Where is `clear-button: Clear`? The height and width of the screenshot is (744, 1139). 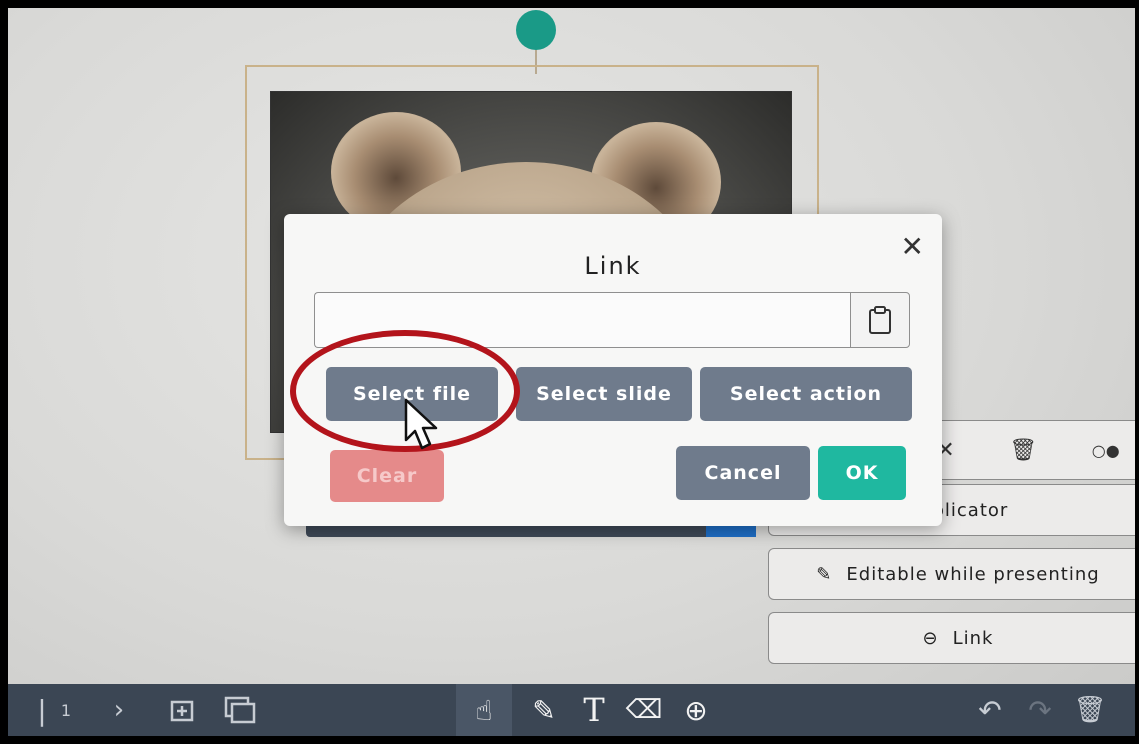
clear-button: Clear is located at coordinates (387, 476).